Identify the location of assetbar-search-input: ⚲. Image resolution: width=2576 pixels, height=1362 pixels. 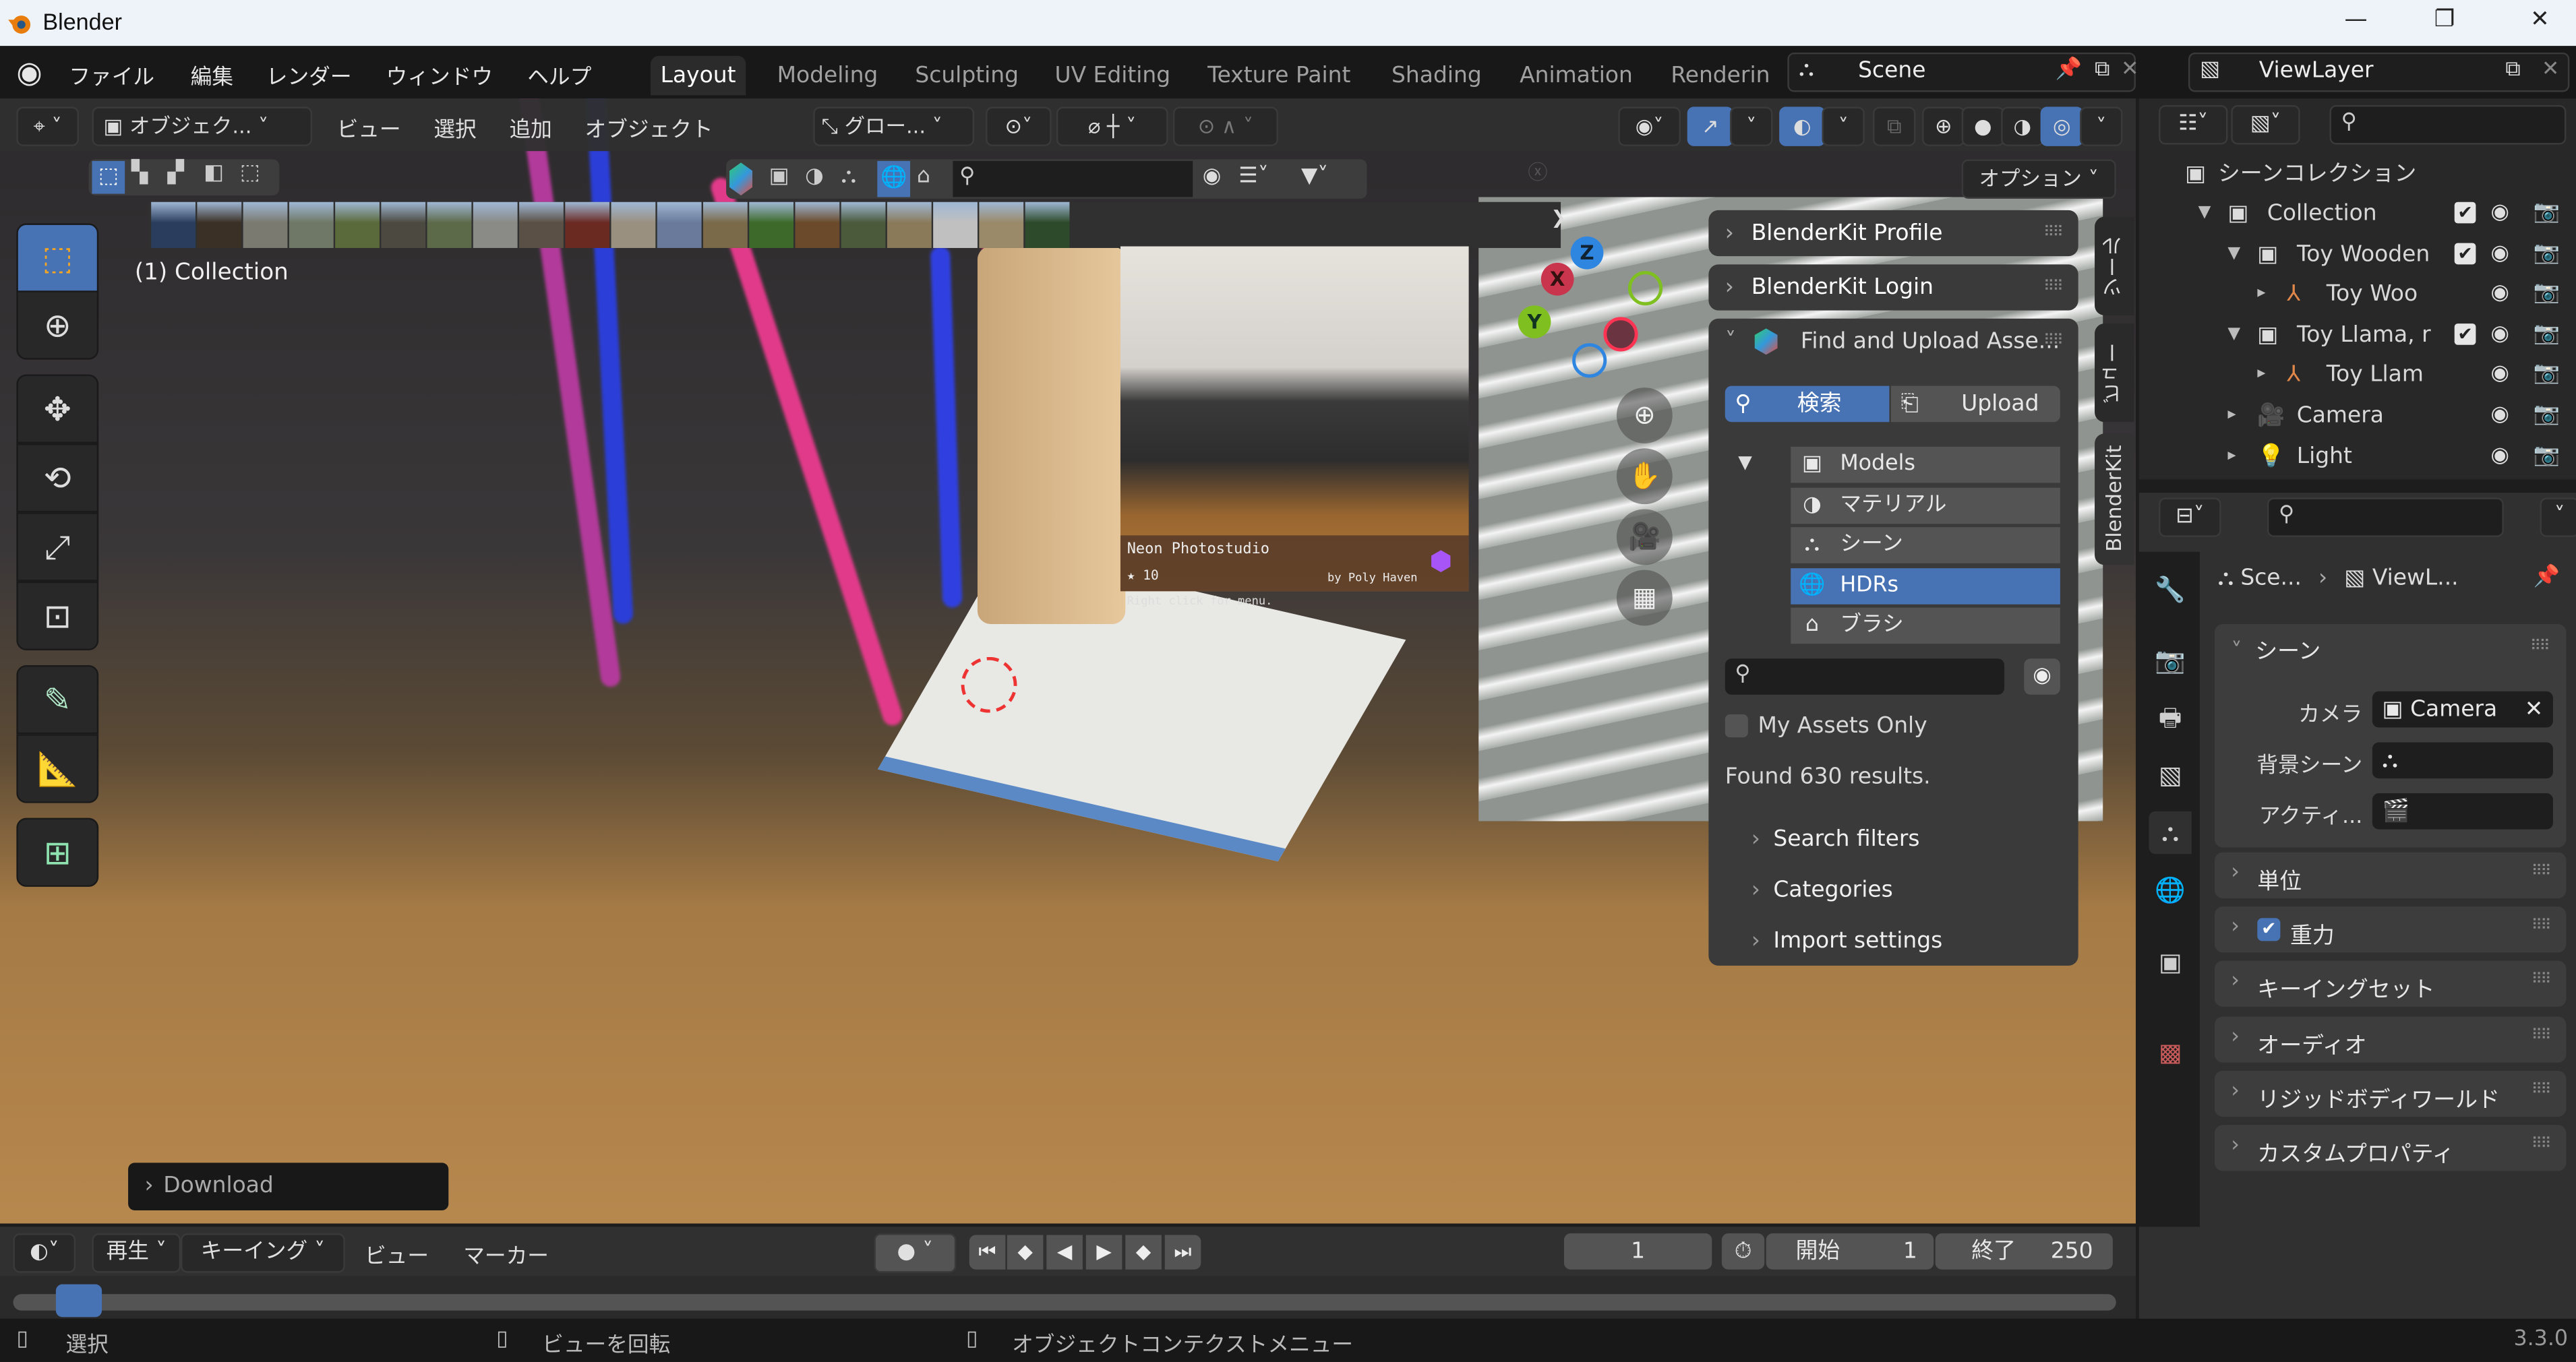
(1073, 179).